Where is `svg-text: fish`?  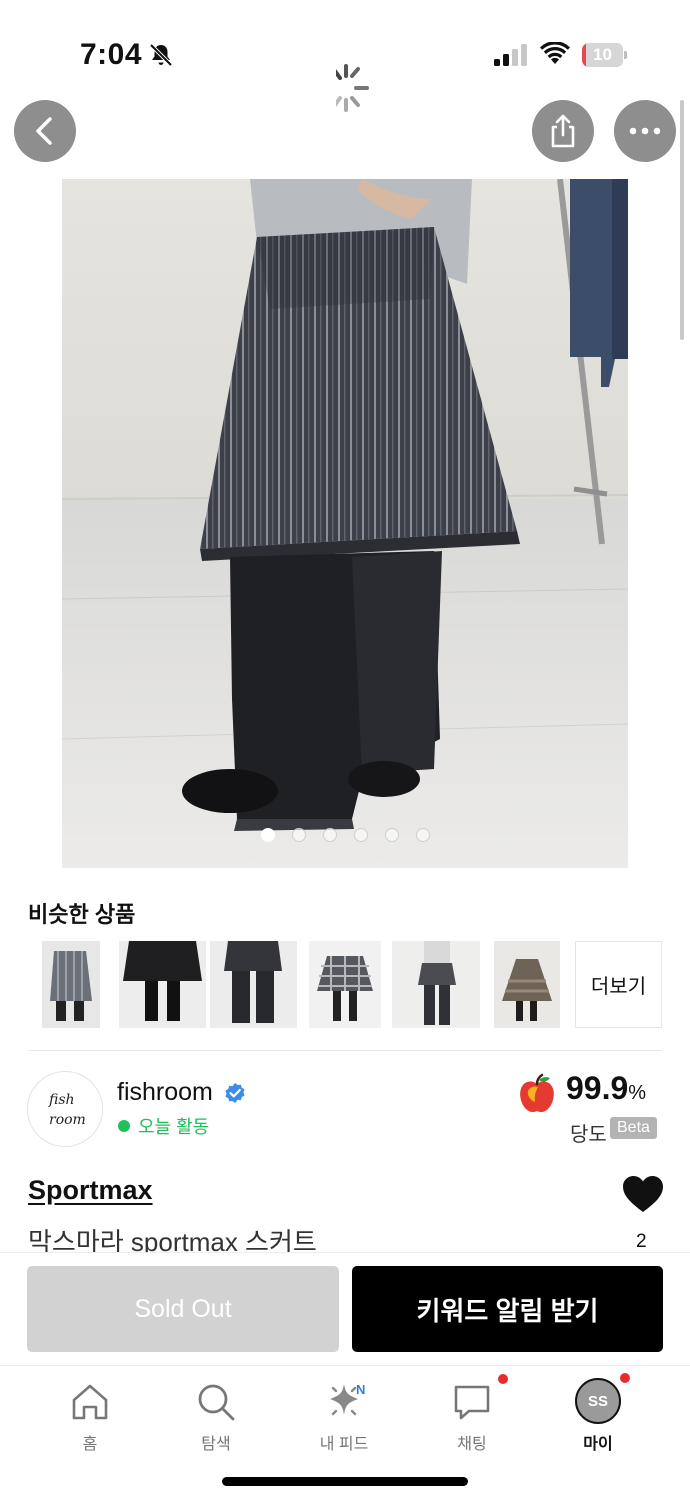 svg-text: fish is located at coordinates (61, 1100).